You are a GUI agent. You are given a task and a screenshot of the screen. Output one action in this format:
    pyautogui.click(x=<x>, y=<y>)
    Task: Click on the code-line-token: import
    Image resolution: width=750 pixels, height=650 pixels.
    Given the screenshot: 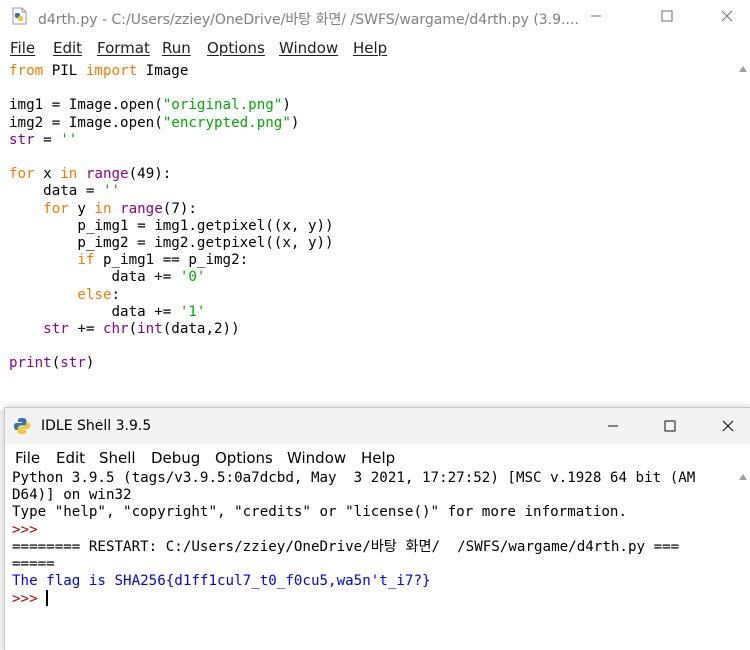 What is the action you would take?
    pyautogui.click(x=111, y=71)
    